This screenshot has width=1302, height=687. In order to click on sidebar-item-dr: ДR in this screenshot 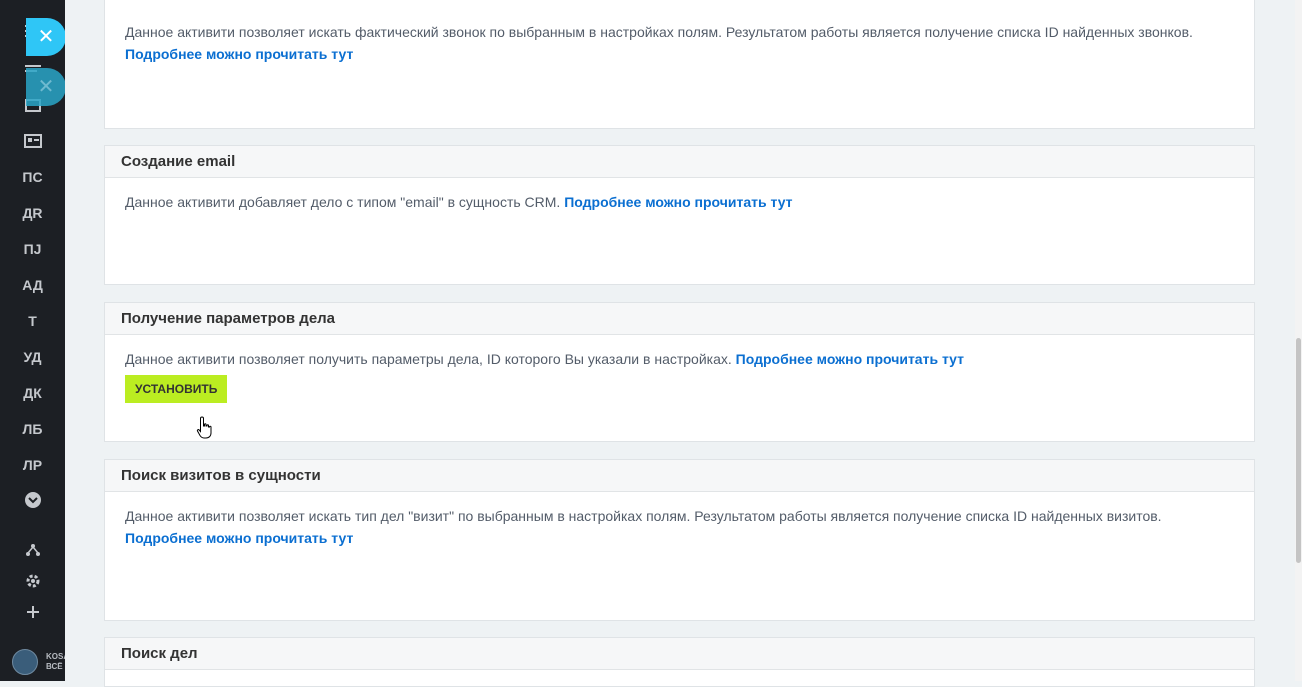, I will do `click(32, 213)`.